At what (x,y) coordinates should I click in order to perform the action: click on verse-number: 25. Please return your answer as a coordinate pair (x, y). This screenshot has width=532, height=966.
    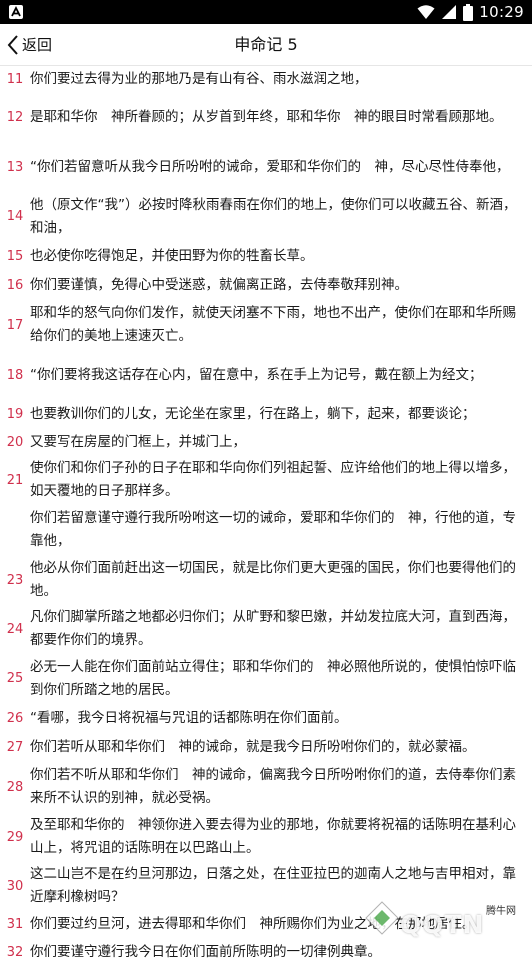
    Looking at the image, I should click on (15, 678).